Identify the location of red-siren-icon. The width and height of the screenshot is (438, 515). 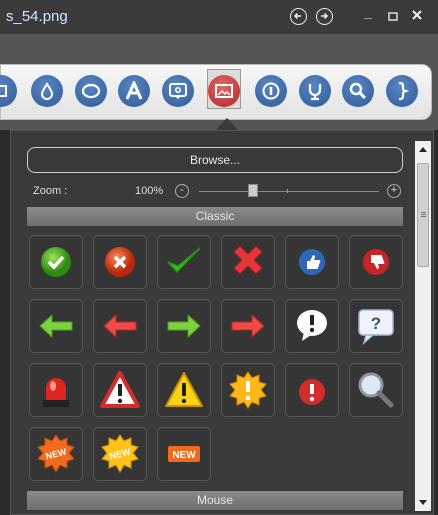
(56, 392).